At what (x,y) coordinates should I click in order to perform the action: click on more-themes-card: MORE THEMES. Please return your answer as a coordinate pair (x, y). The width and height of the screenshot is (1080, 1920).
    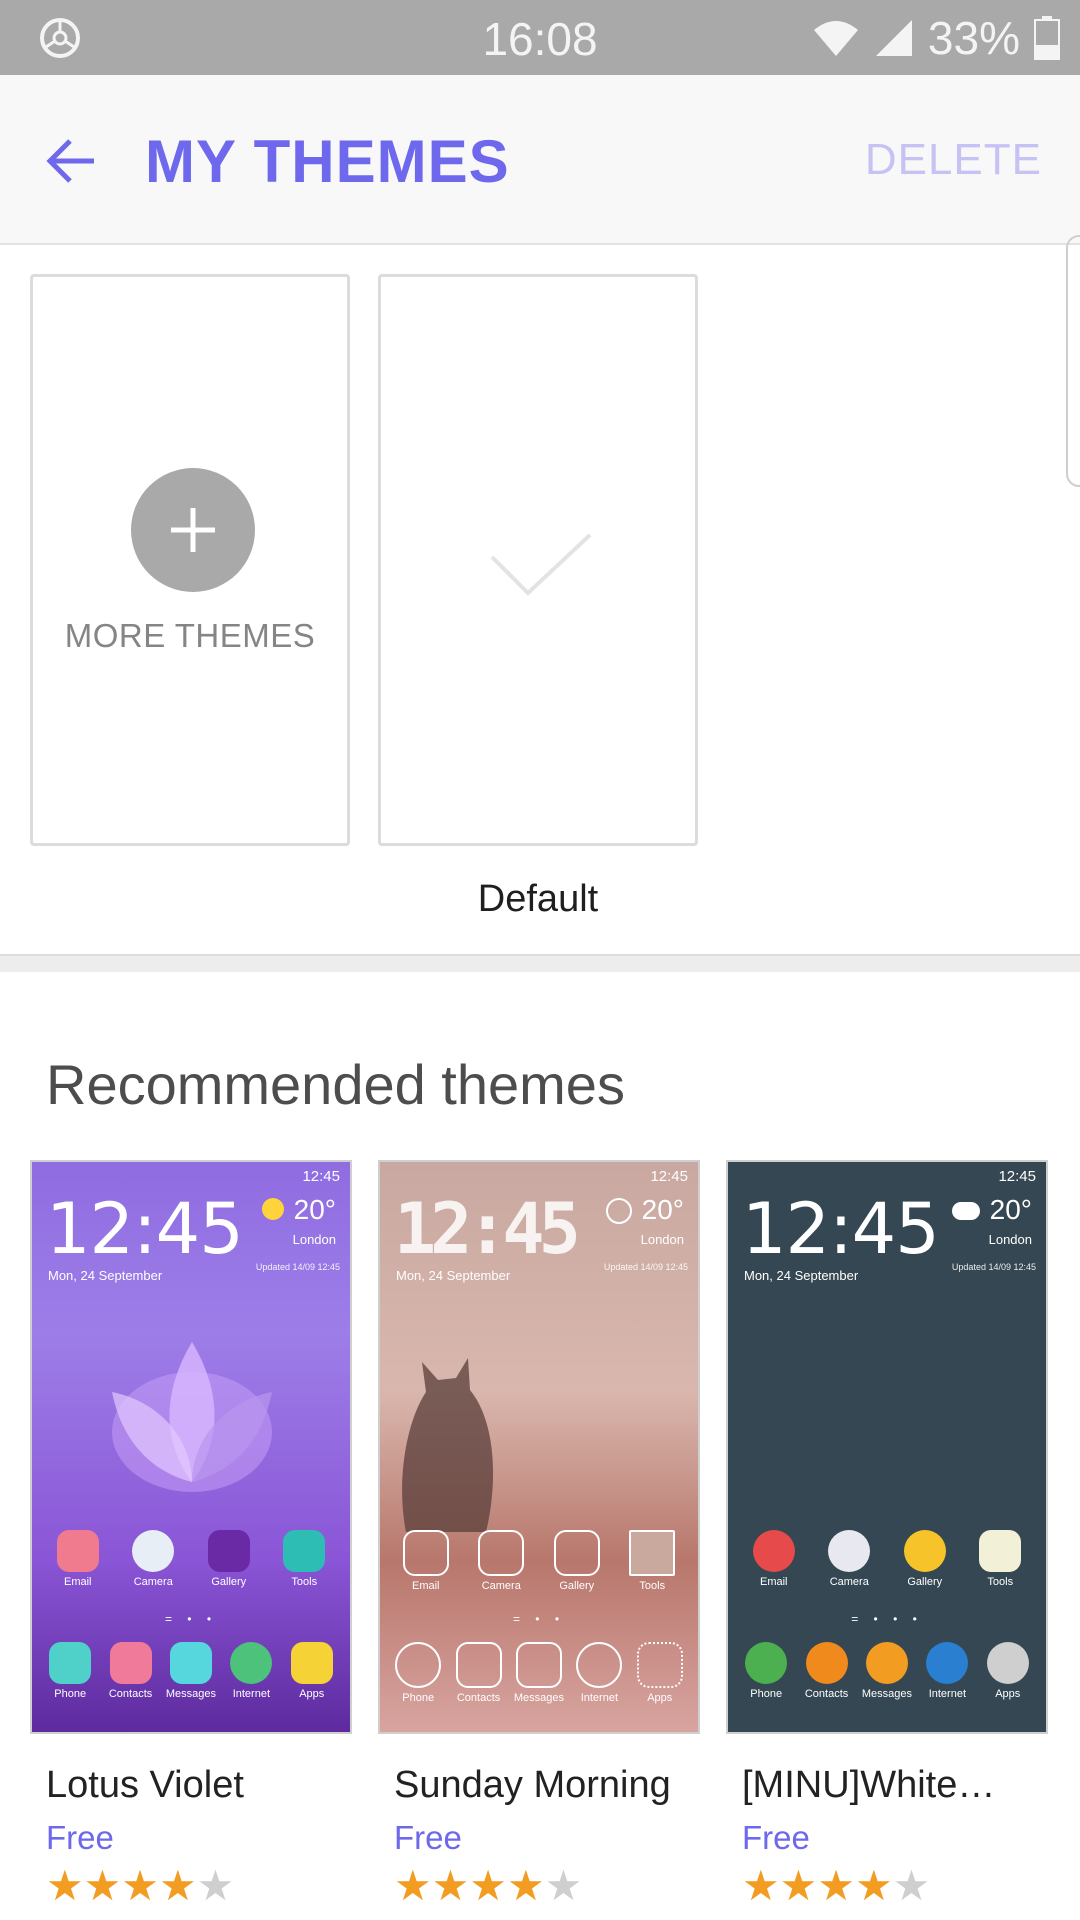
    Looking at the image, I should click on (190, 560).